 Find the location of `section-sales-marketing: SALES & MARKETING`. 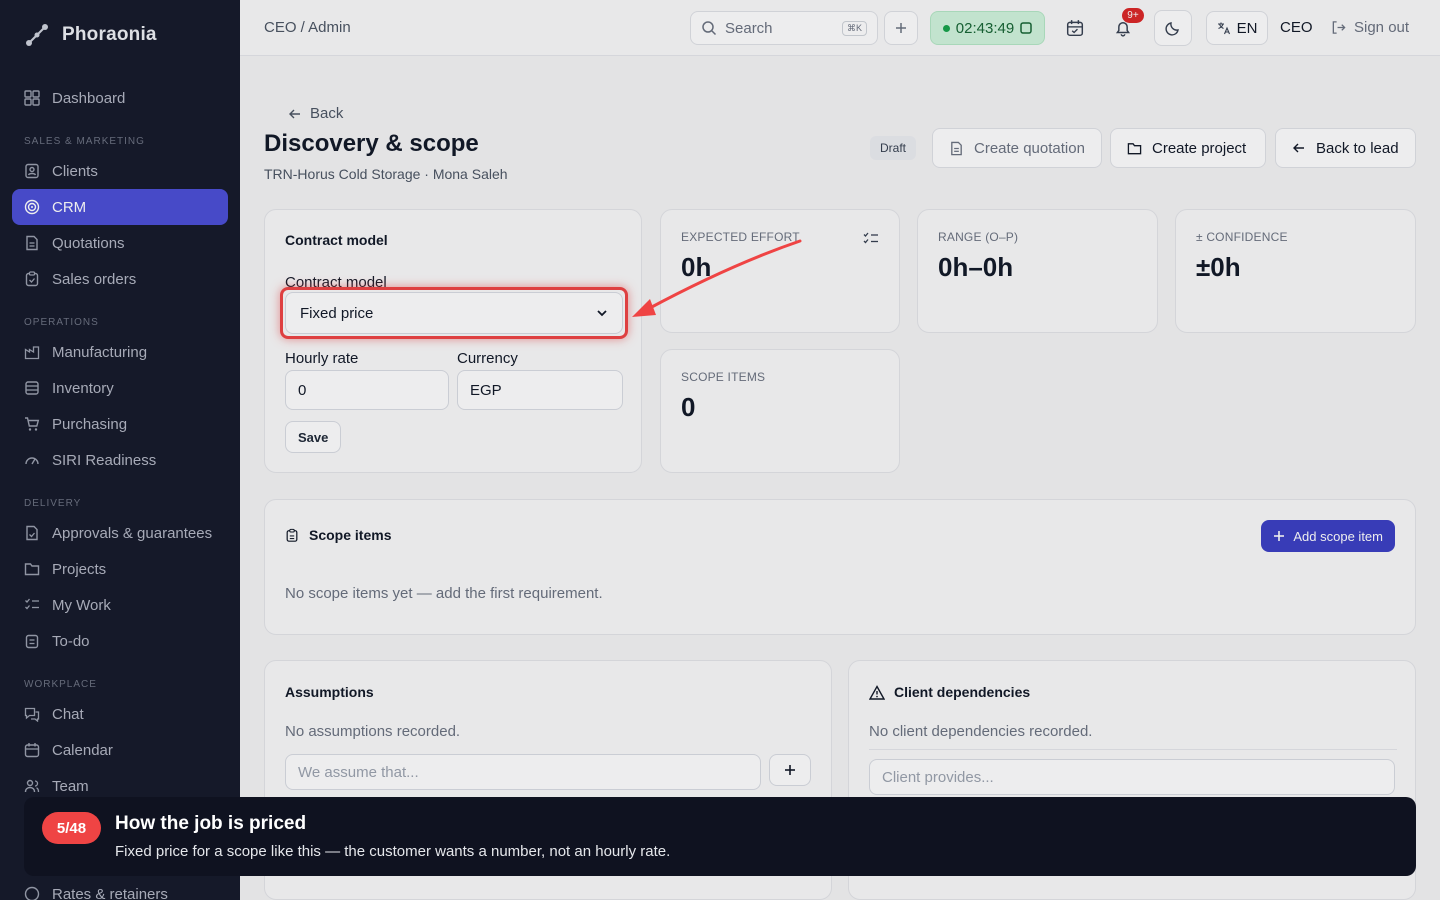

section-sales-marketing: SALES & MARKETING is located at coordinates (84, 141).